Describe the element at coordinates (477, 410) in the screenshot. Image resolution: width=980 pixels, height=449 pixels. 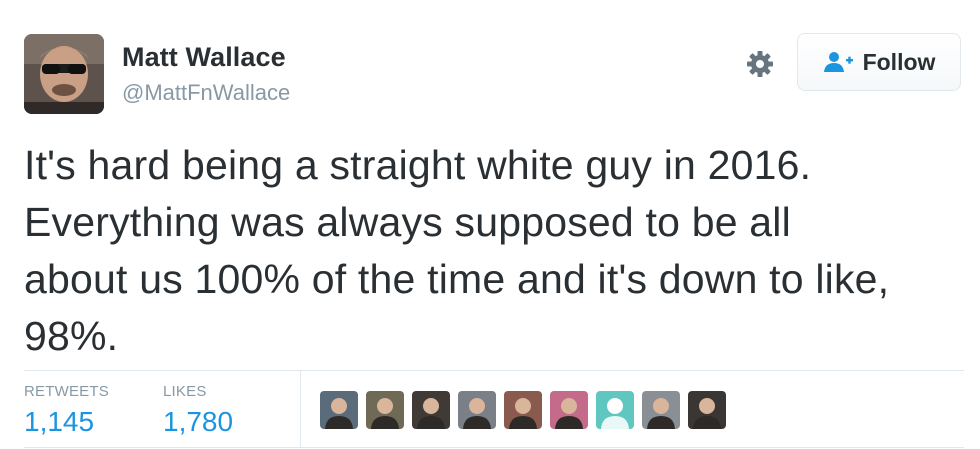
I see `liker-avatar-4-icon` at that location.